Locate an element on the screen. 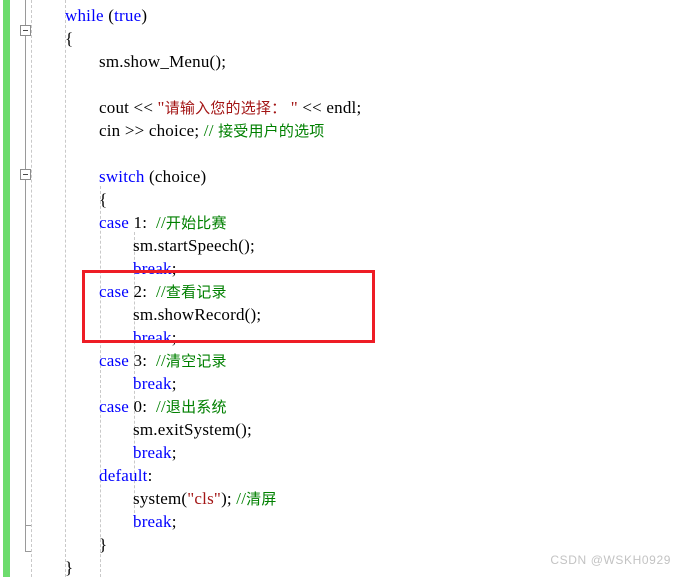  code-token: default is located at coordinates (123, 475).